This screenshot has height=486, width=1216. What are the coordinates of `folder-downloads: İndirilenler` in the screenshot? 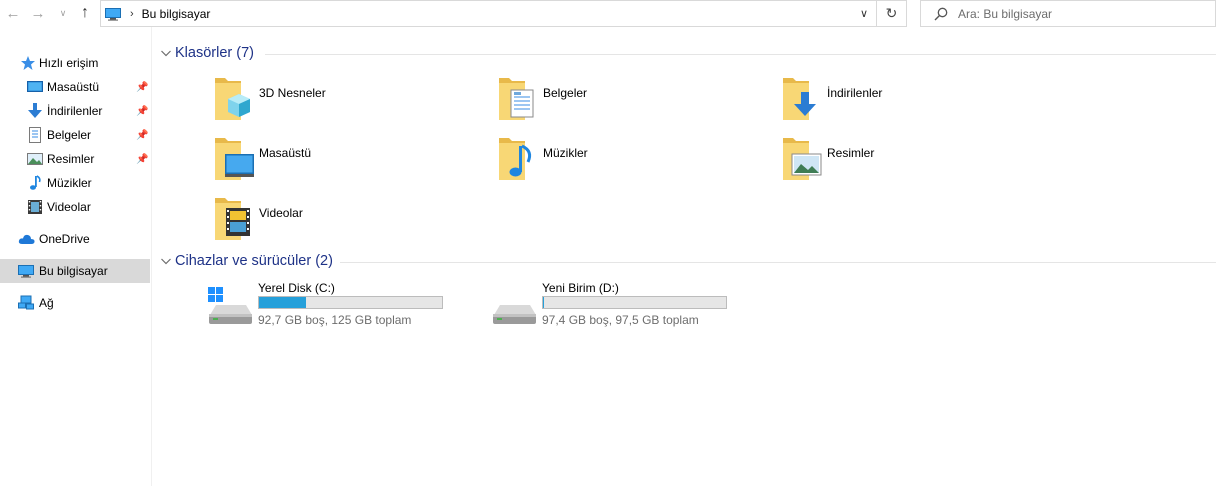 It's located at (913, 102).